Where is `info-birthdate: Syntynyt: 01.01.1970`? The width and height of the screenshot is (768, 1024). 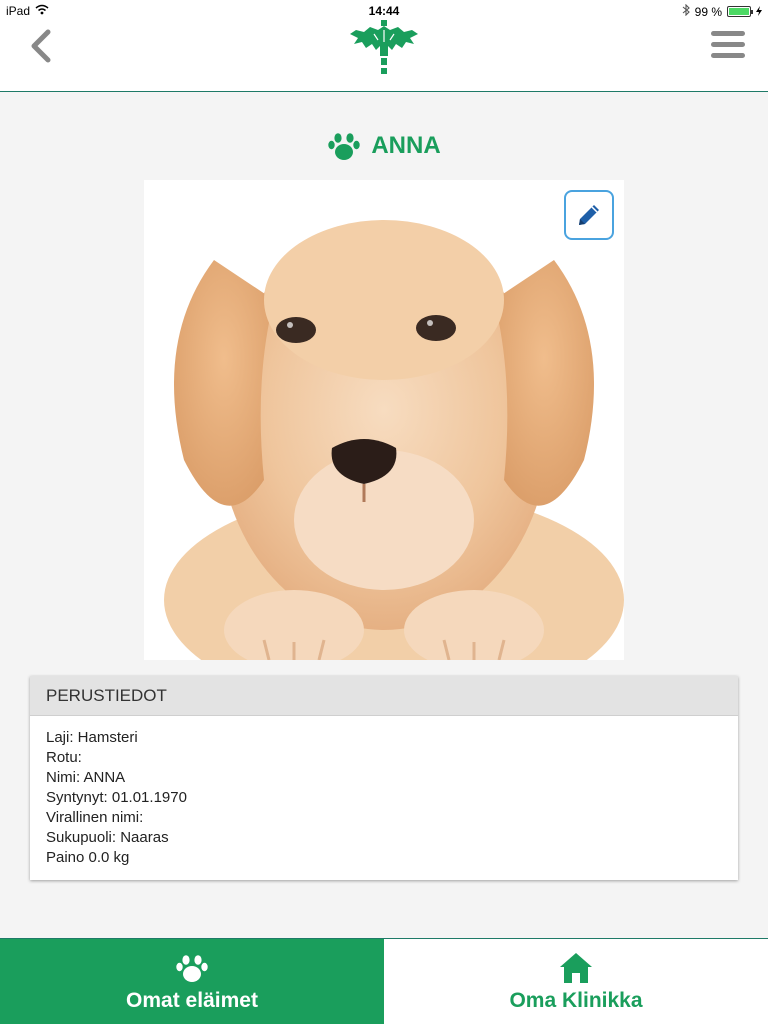
info-birthdate: Syntynyt: 01.01.1970 is located at coordinates (116, 797).